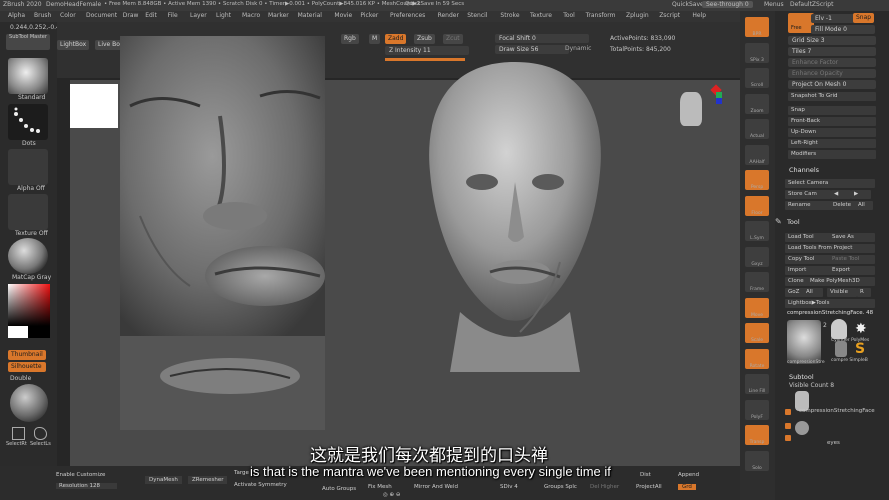 The width and height of the screenshot is (889, 500). I want to click on strip-bpr-button: BPR, so click(757, 27).